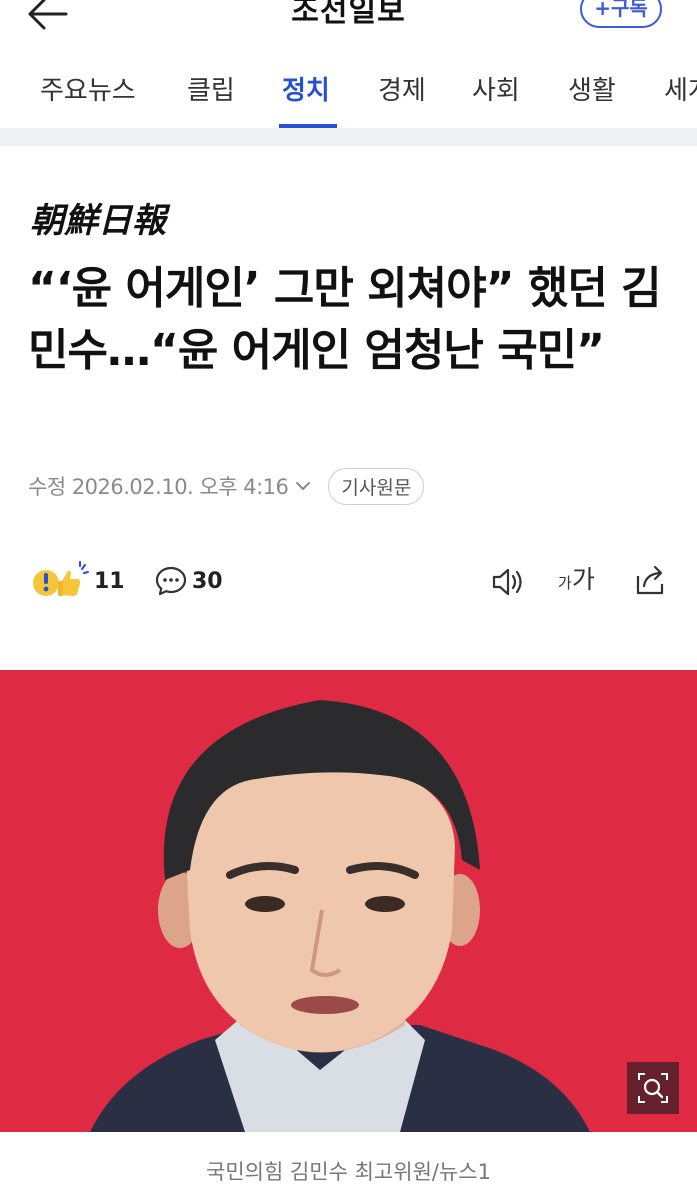 The image size is (697, 1200). I want to click on article-actions: 11 30 가가, so click(348, 581).